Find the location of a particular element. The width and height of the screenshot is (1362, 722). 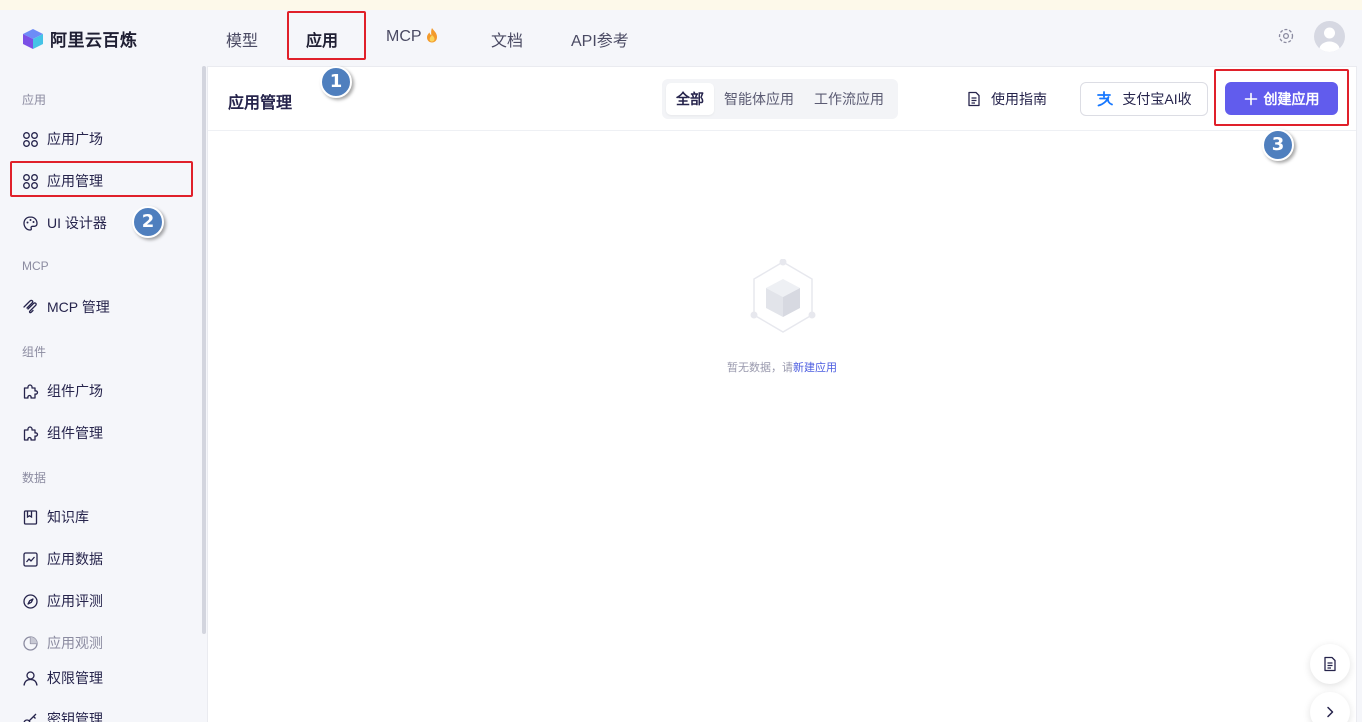

nav-mcp-label: MCP is located at coordinates (404, 36).